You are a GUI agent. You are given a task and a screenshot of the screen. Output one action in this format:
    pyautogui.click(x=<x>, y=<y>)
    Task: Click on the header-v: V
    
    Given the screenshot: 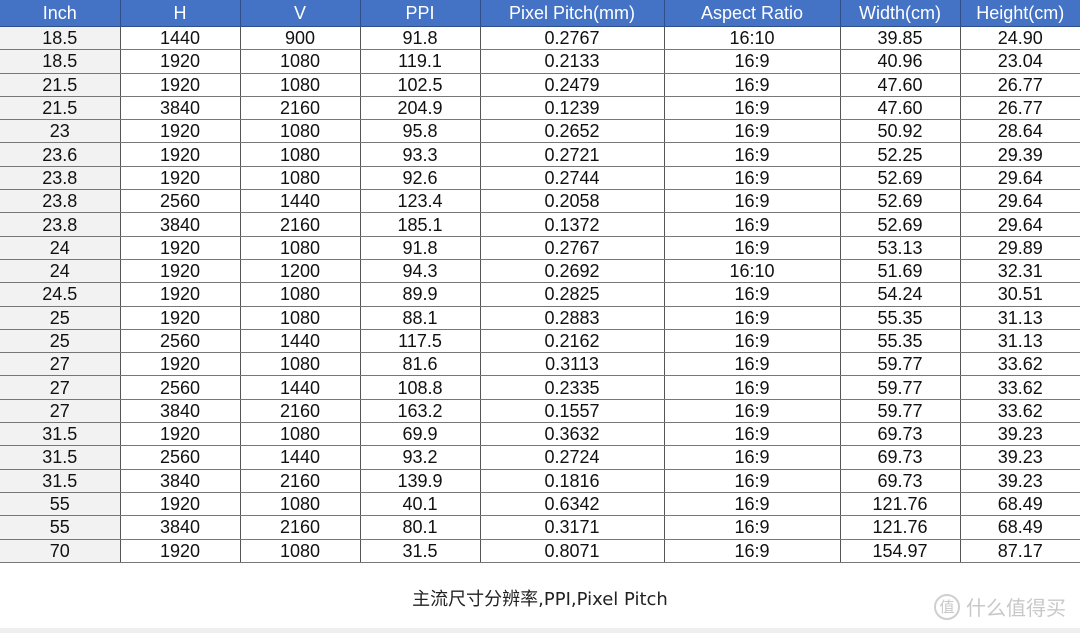 What is the action you would take?
    pyautogui.click(x=300, y=13)
    